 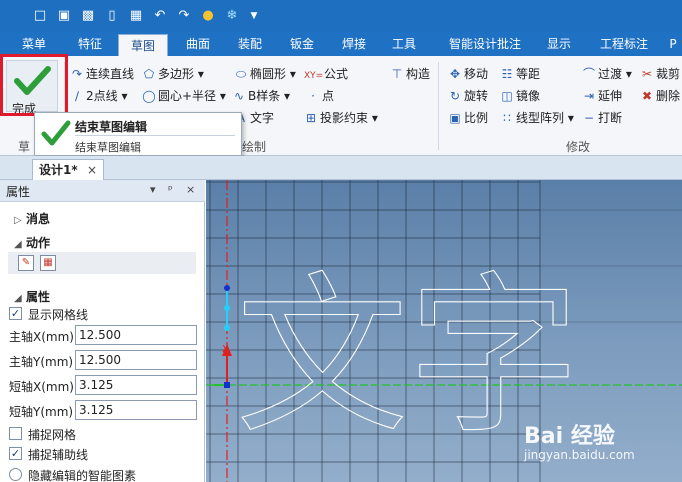 I want to click on snap-grid-label: 捕捉网格, so click(x=52, y=435).